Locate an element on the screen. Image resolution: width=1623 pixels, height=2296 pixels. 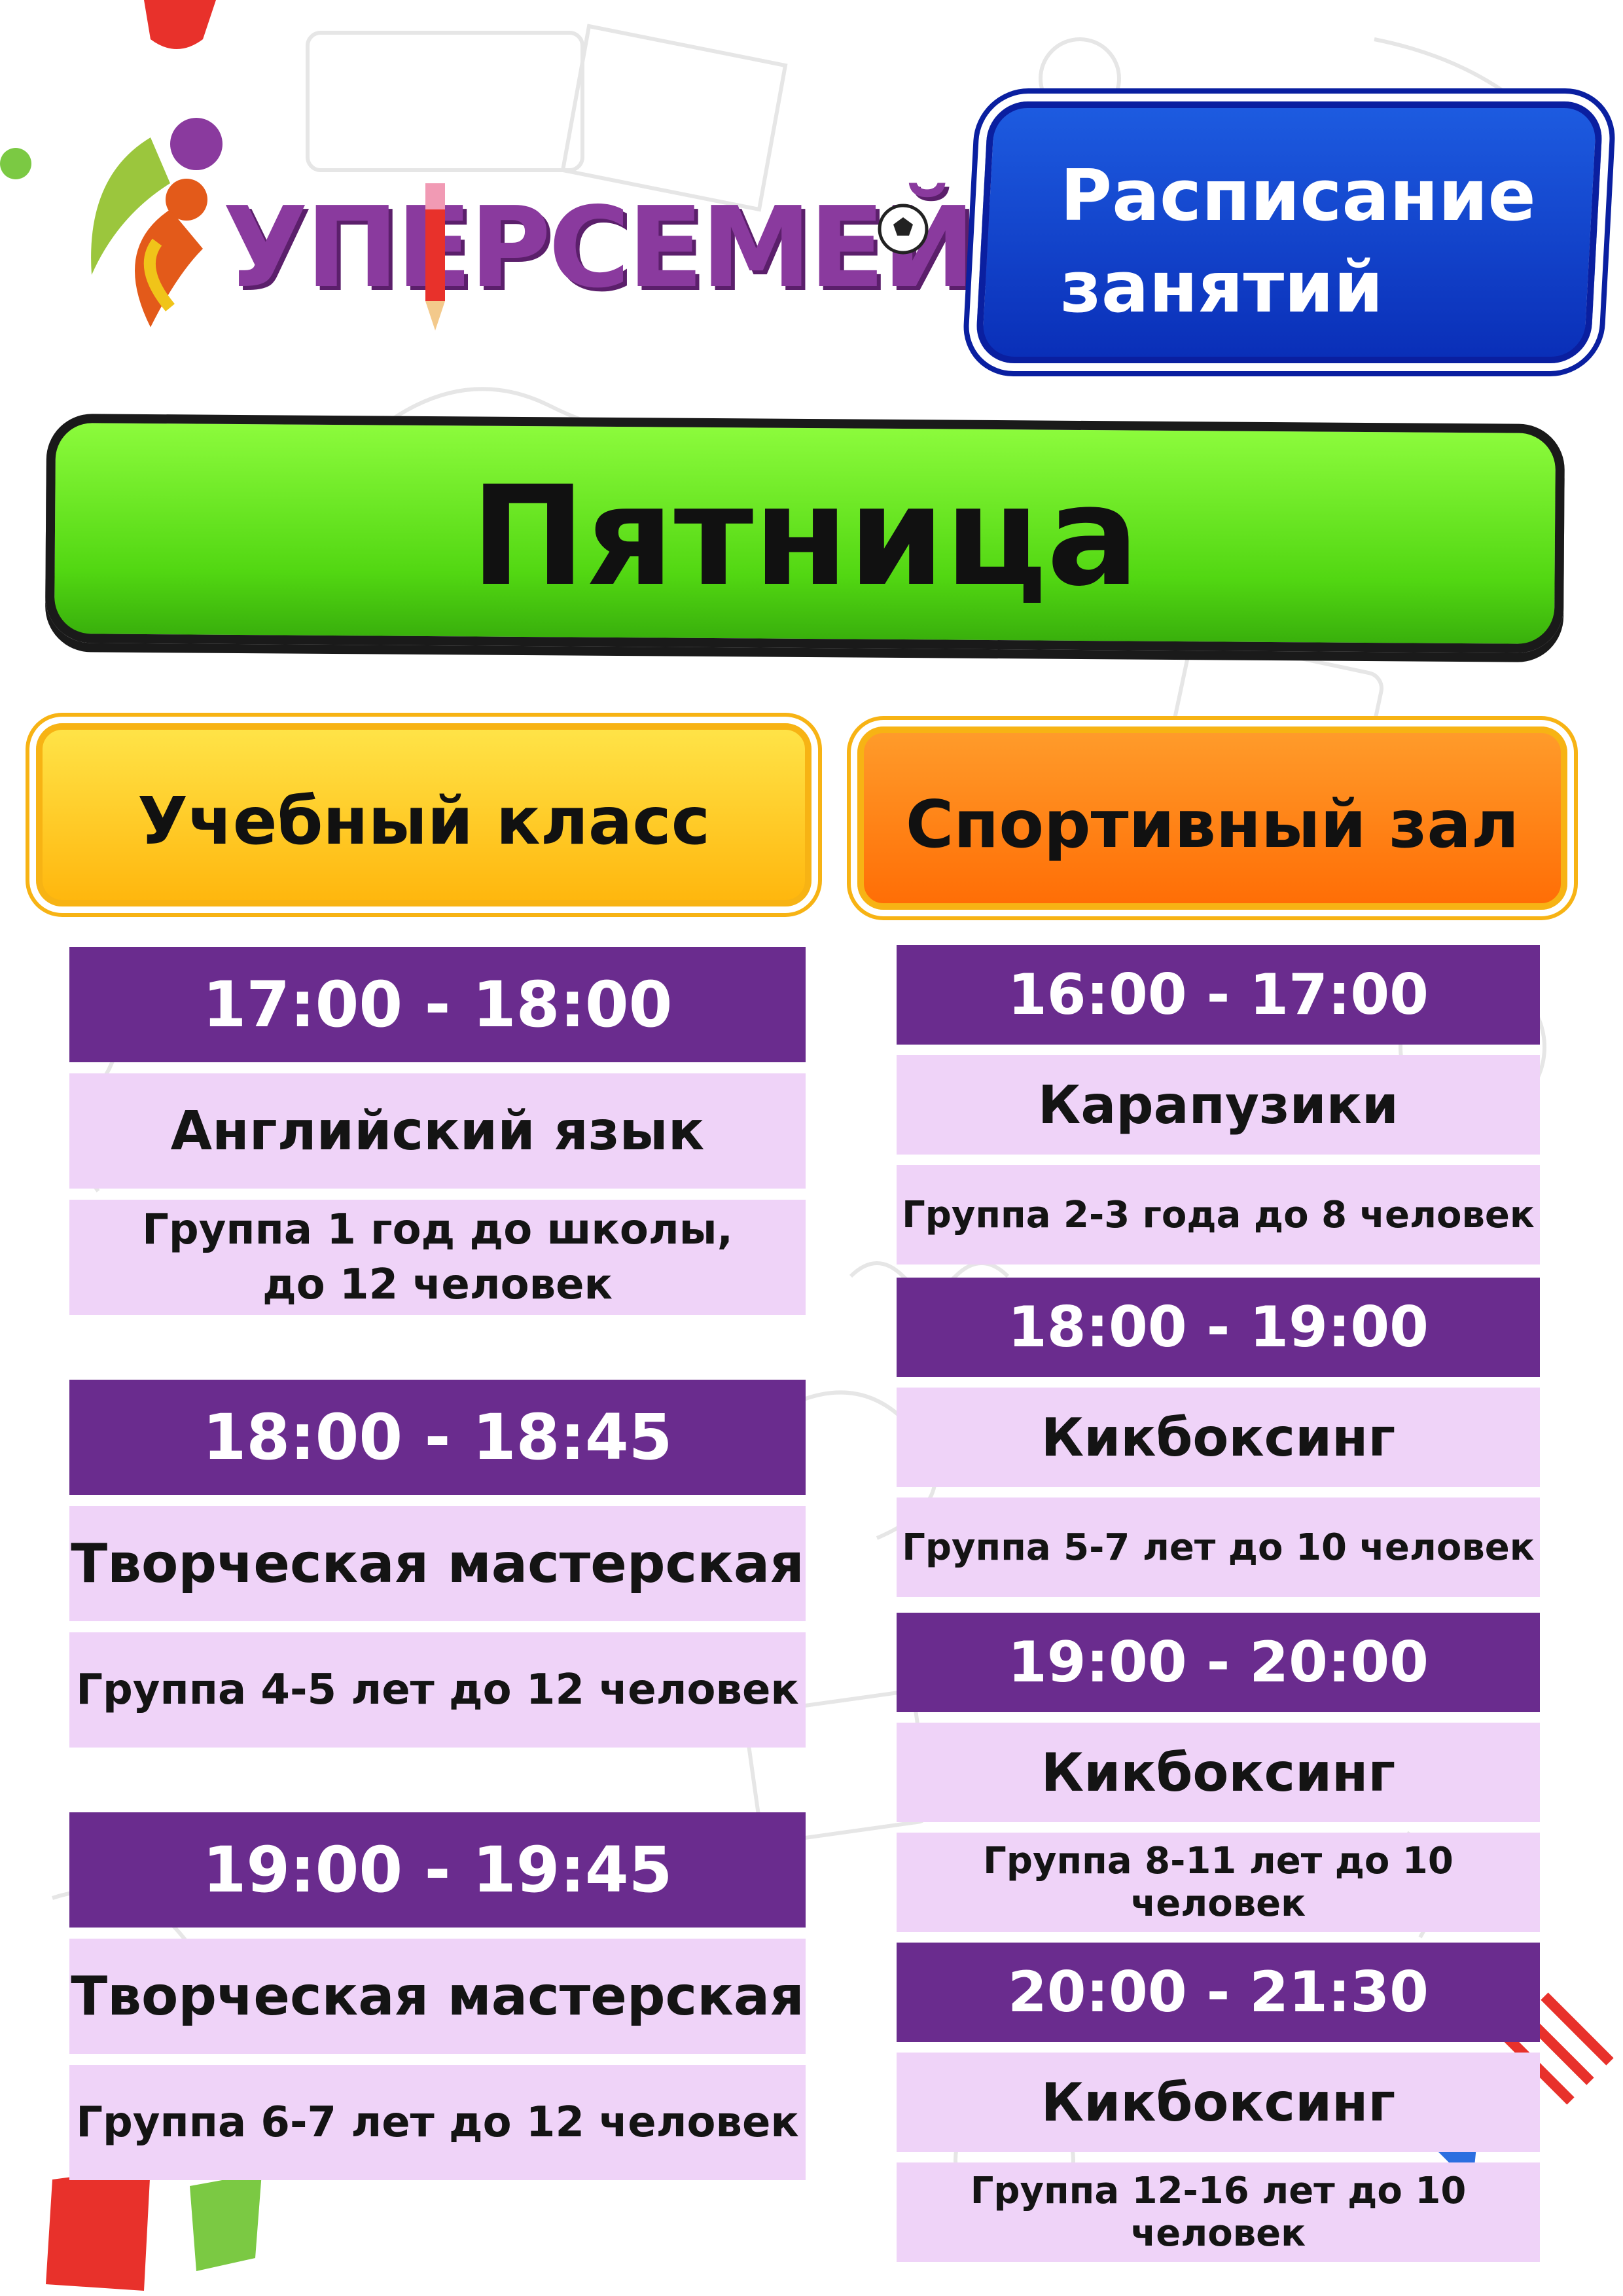
time-slot: 20:00 - 21:30 is located at coordinates (1218, 1992).